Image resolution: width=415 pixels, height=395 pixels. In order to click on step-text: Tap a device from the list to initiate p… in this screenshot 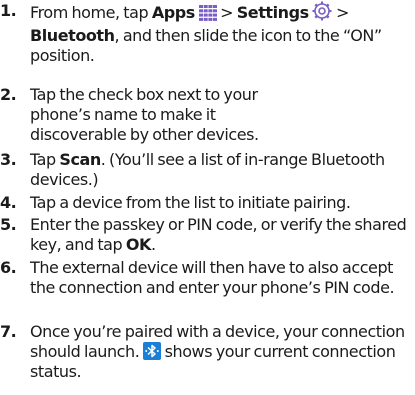, I will do `click(190, 202)`.